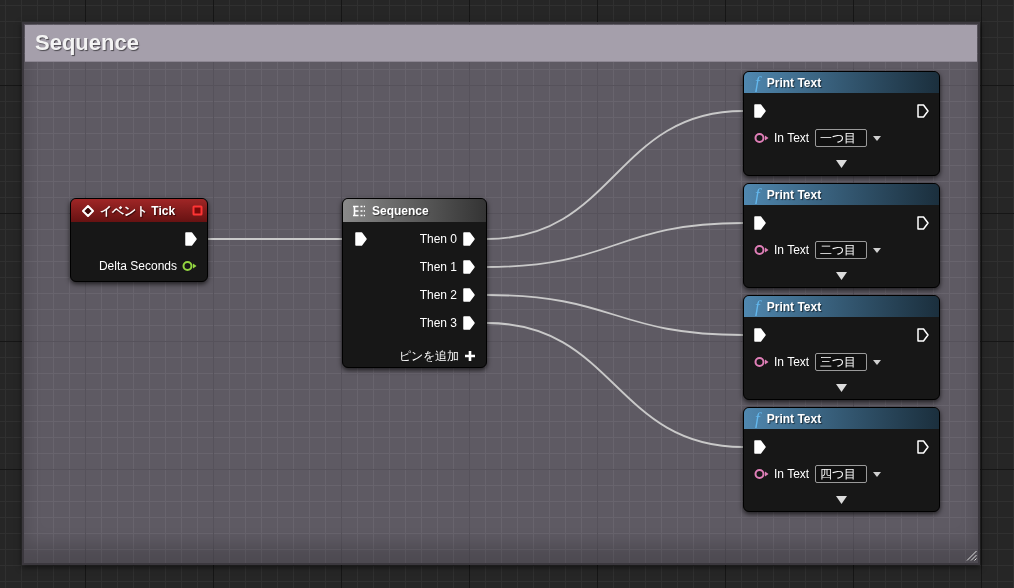 The image size is (1014, 588). I want to click on diamond-icon, so click(88, 210).